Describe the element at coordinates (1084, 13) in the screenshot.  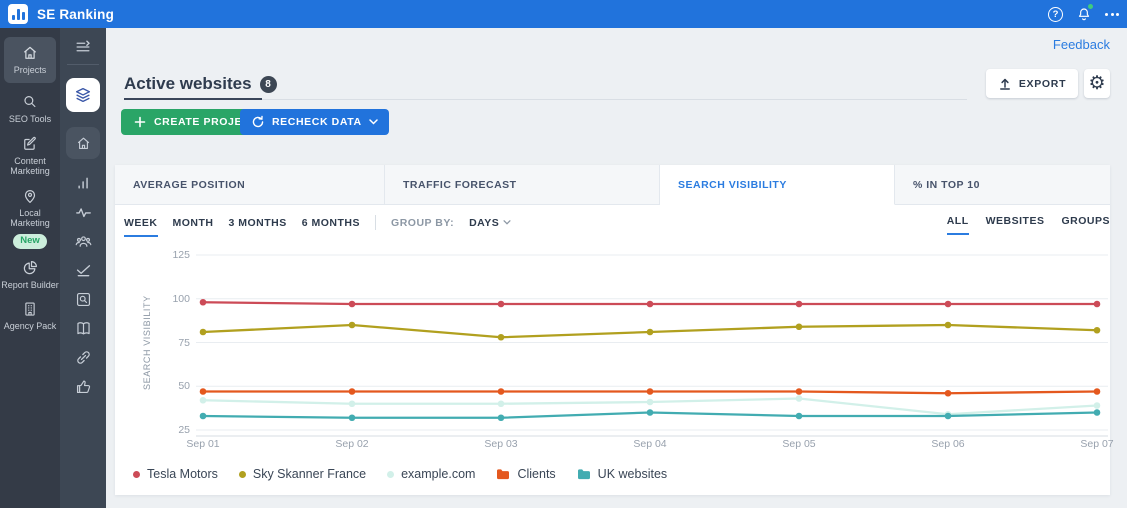
I see `notifications-bell-icon` at that location.